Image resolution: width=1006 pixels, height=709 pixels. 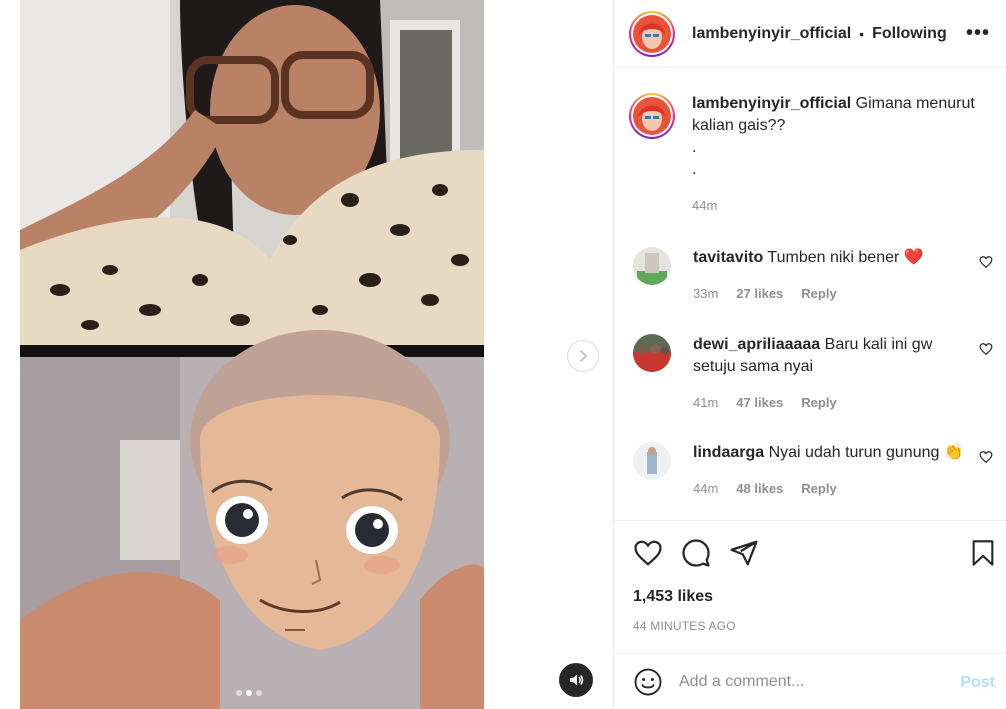 I want to click on chevron-right-icon, so click(x=584, y=356).